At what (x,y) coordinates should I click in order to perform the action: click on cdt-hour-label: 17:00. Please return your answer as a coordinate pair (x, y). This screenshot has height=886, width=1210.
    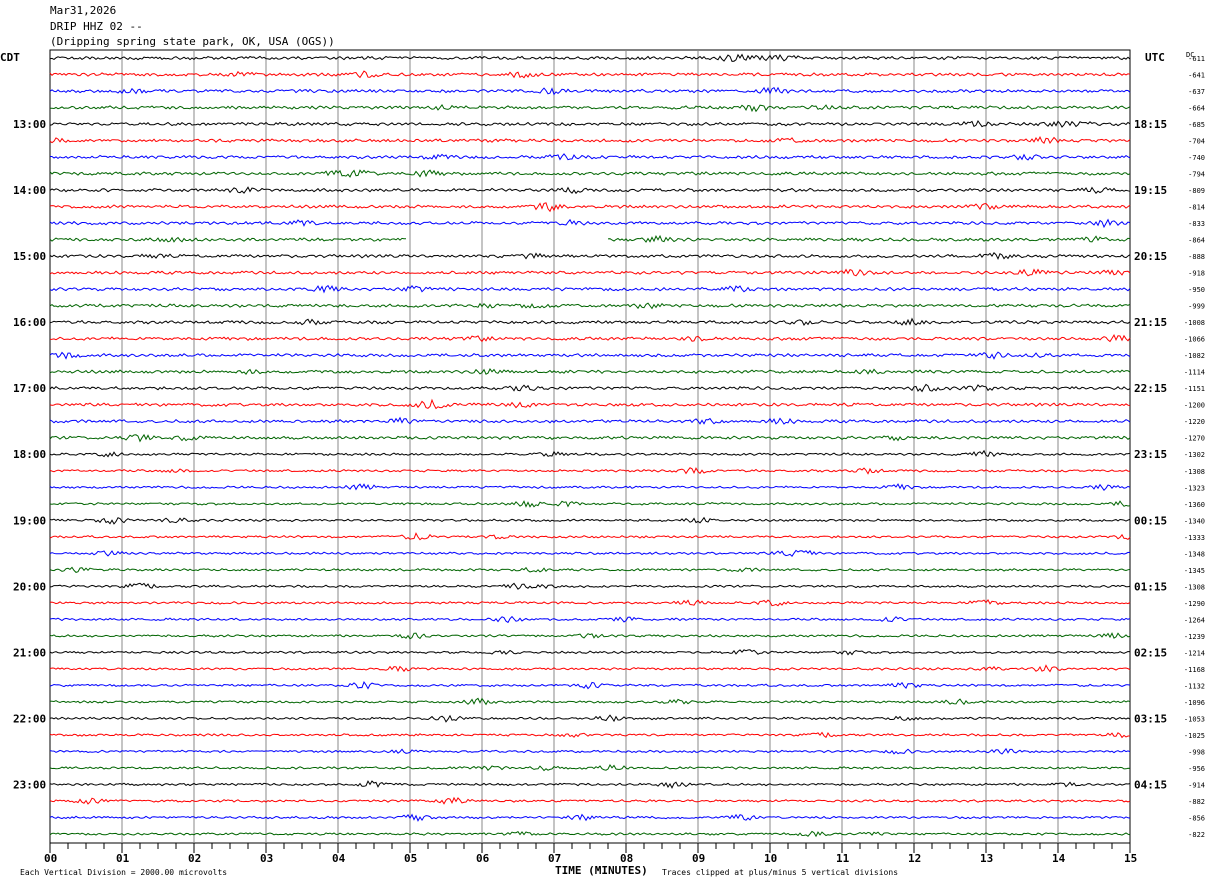
    Looking at the image, I should click on (29, 388).